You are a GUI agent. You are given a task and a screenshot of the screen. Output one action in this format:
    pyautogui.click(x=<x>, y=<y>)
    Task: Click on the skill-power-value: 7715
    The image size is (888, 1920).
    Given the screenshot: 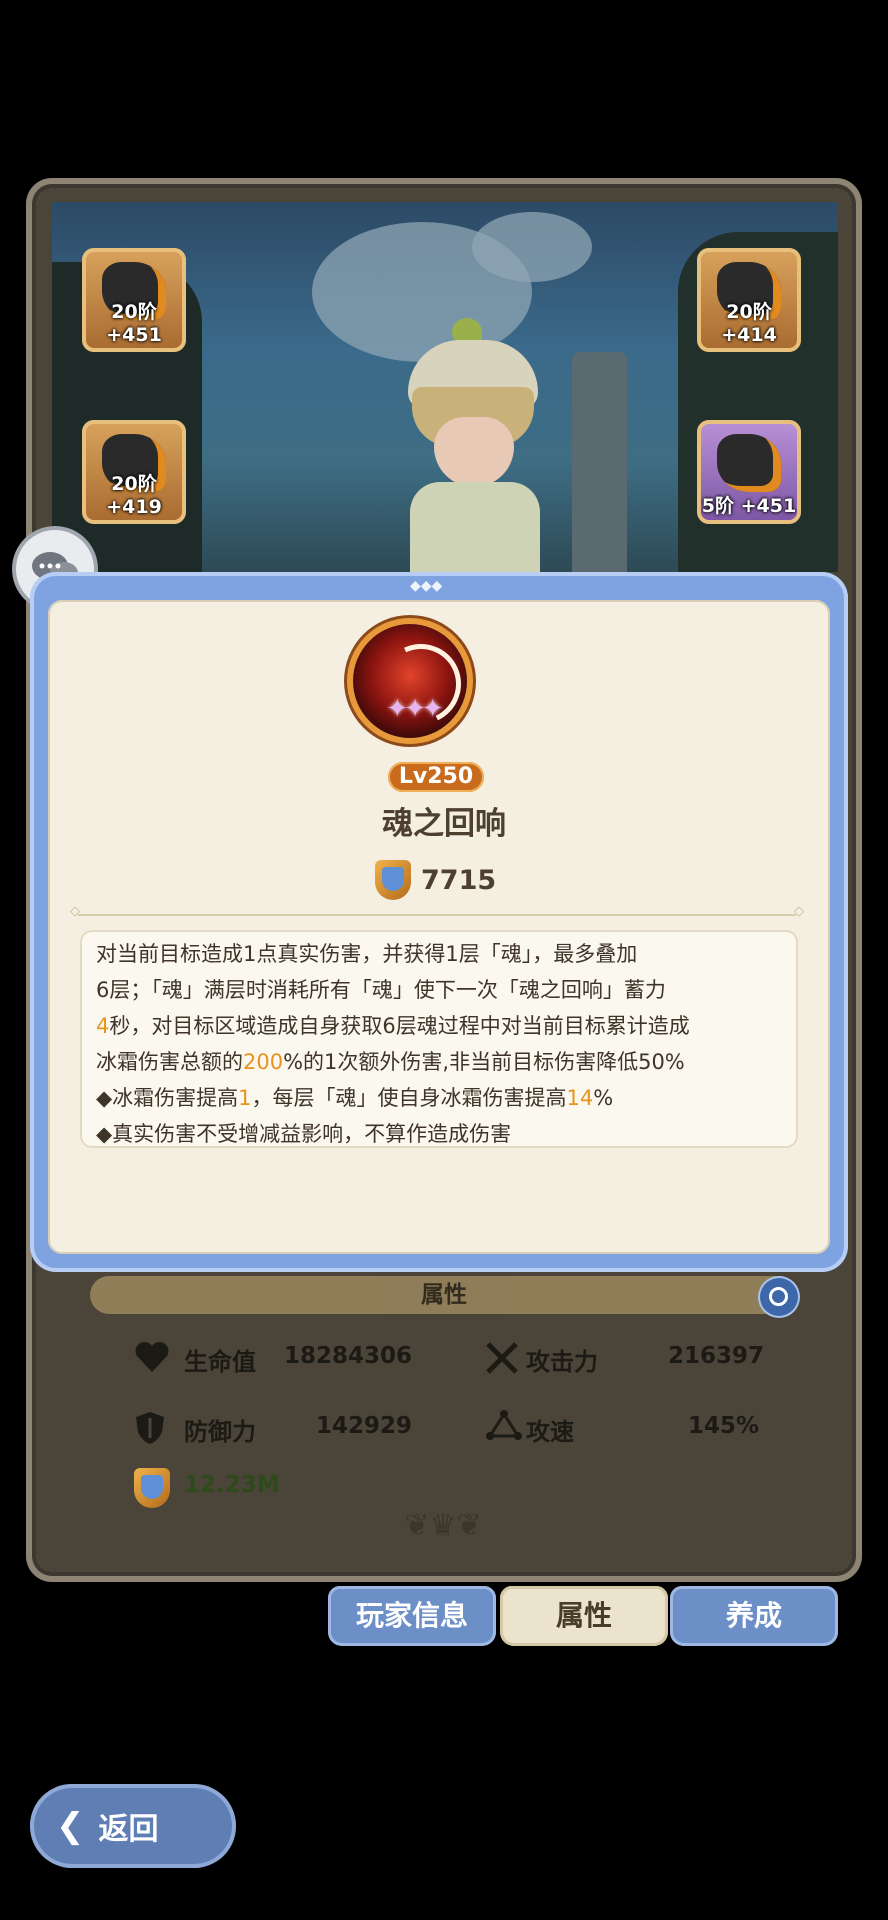 What is the action you would take?
    pyautogui.click(x=459, y=880)
    